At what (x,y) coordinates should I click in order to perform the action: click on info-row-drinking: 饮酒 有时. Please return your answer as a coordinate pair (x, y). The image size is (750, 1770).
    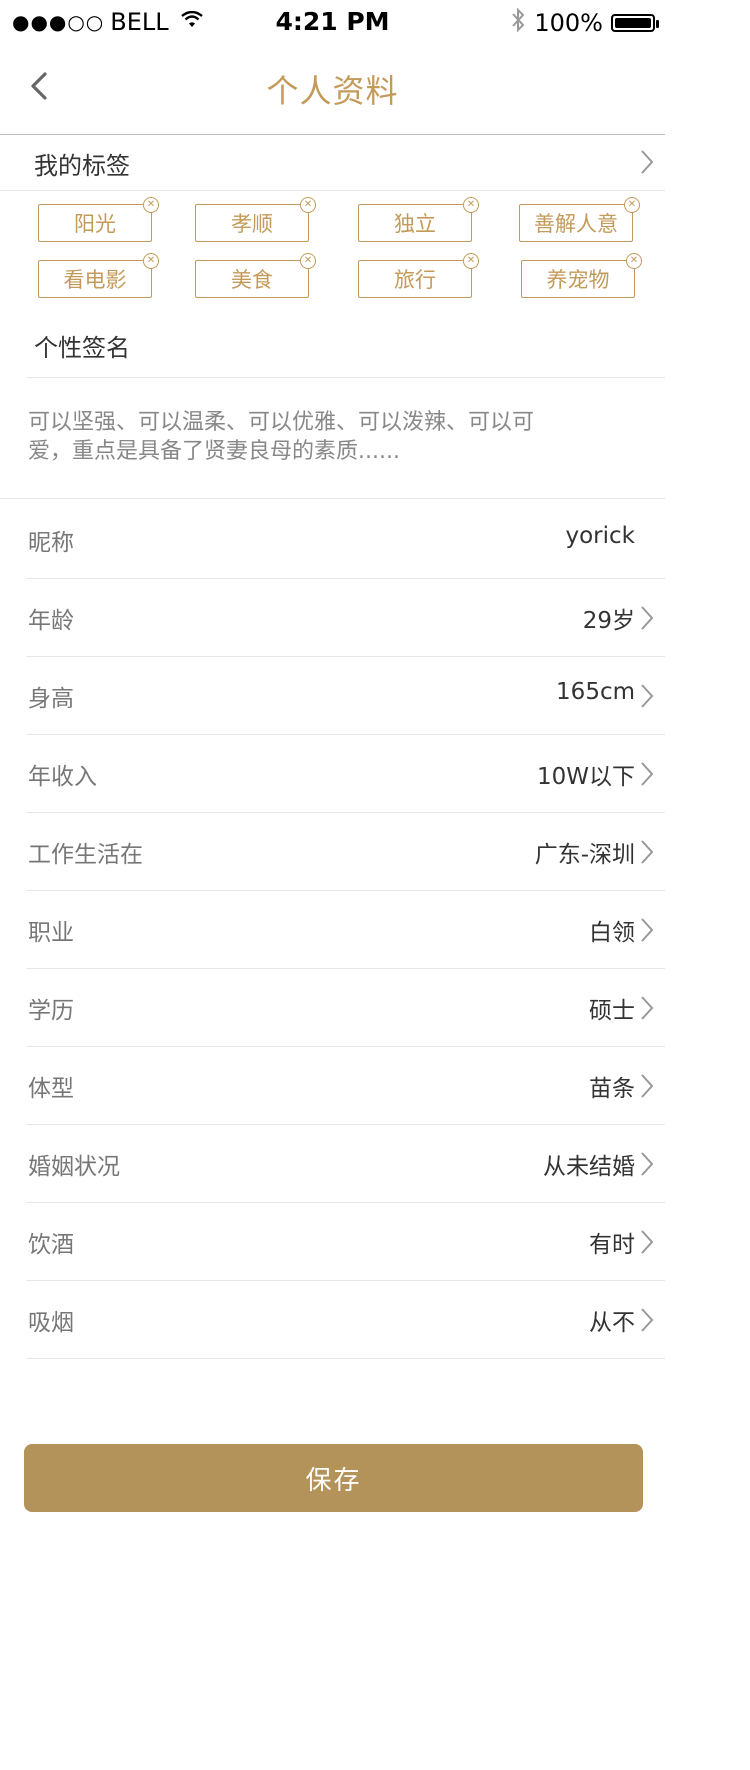
    Looking at the image, I should click on (332, 1242).